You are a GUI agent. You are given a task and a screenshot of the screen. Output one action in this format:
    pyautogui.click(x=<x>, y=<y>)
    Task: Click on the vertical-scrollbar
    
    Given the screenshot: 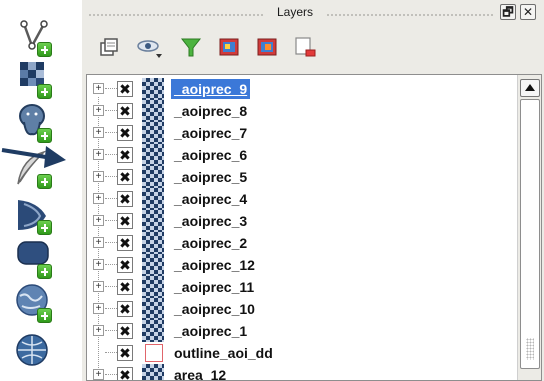 What is the action you would take?
    pyautogui.click(x=529, y=227)
    